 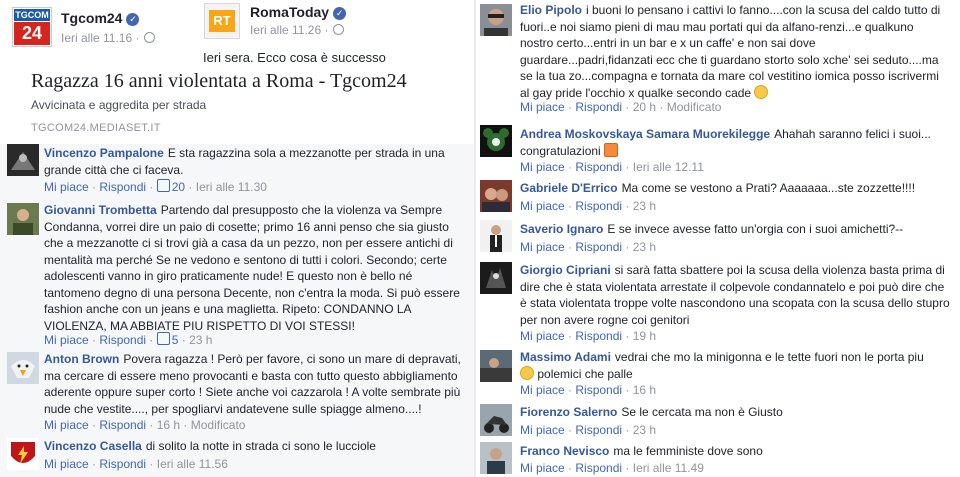 What do you see at coordinates (338, 29) in the screenshot?
I see `globe-icon` at bounding box center [338, 29].